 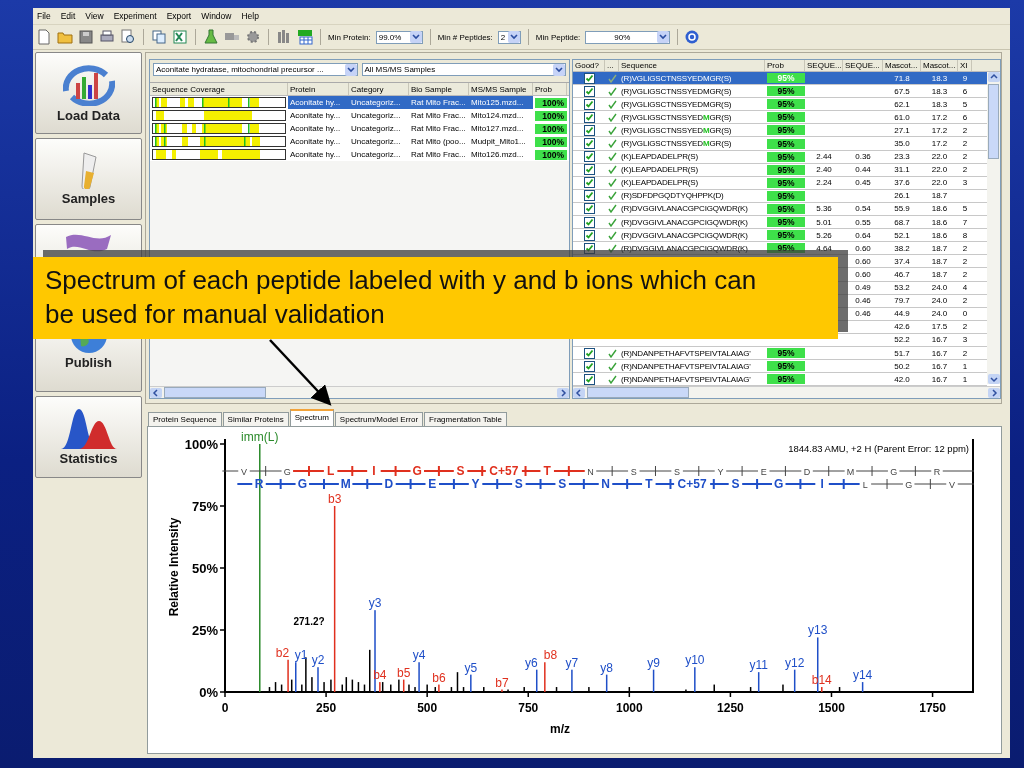 I want to click on tab: Protein Sequence, so click(x=185, y=419).